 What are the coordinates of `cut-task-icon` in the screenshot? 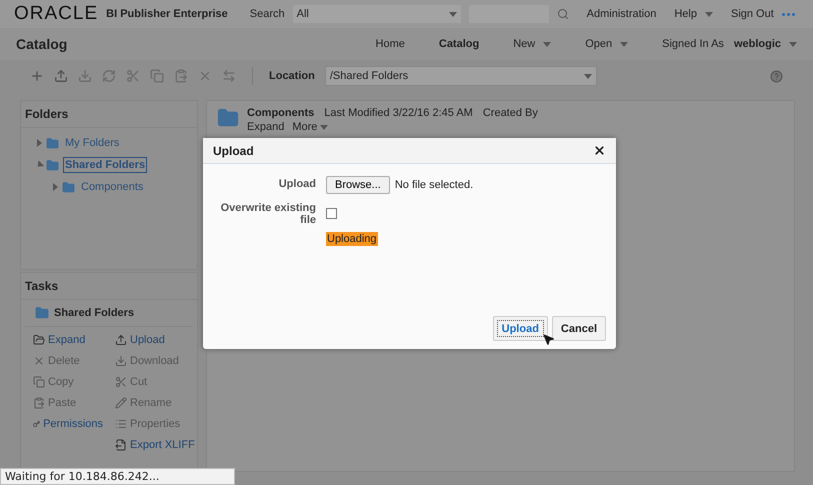 It's located at (121, 382).